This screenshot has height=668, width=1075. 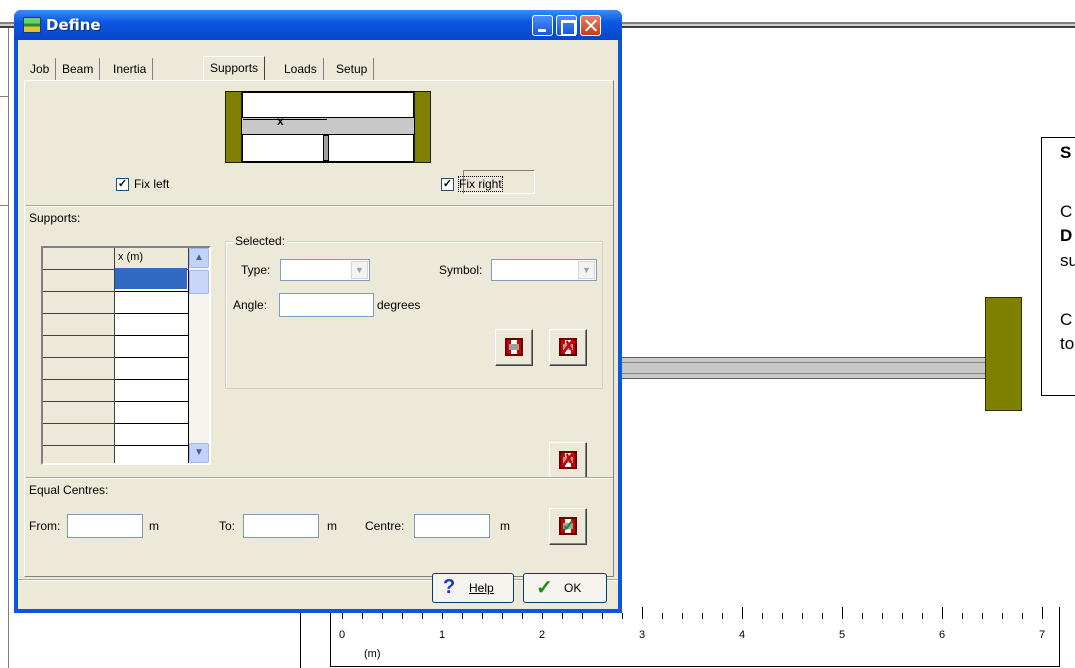 What do you see at coordinates (250, 305) in the screenshot?
I see `angle-label: Angle:` at bounding box center [250, 305].